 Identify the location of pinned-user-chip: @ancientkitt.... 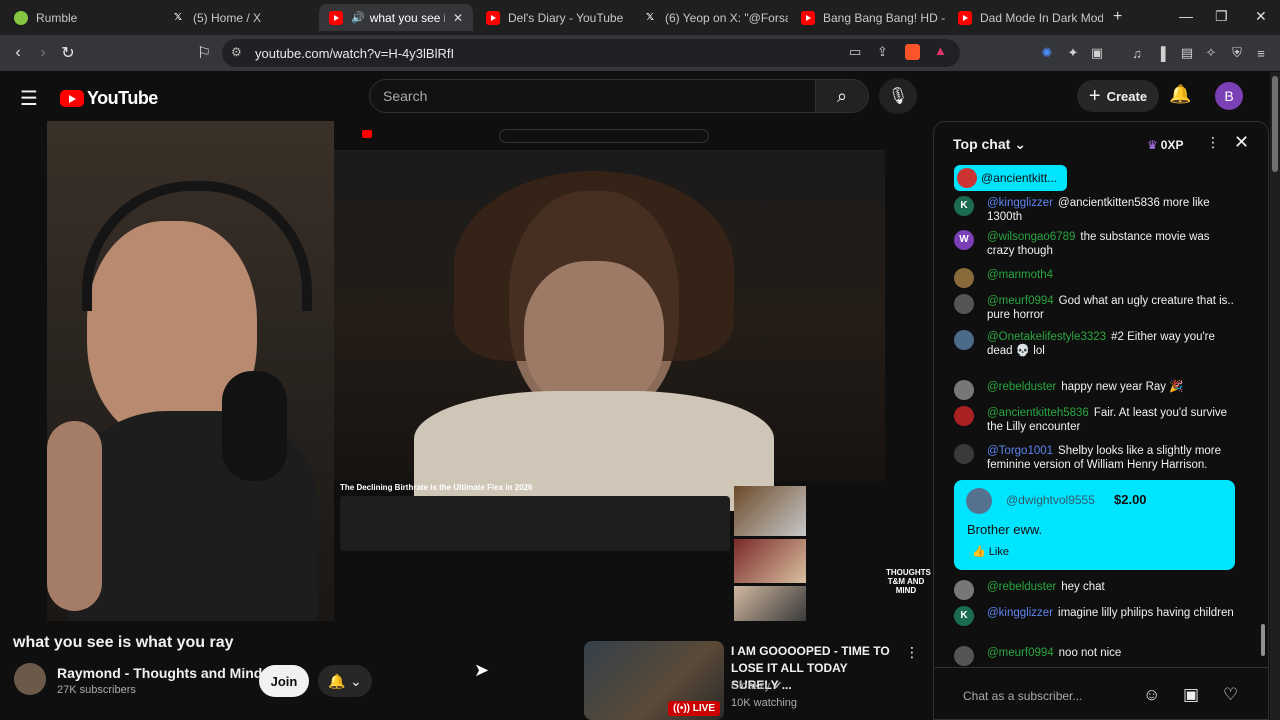
(1011, 178).